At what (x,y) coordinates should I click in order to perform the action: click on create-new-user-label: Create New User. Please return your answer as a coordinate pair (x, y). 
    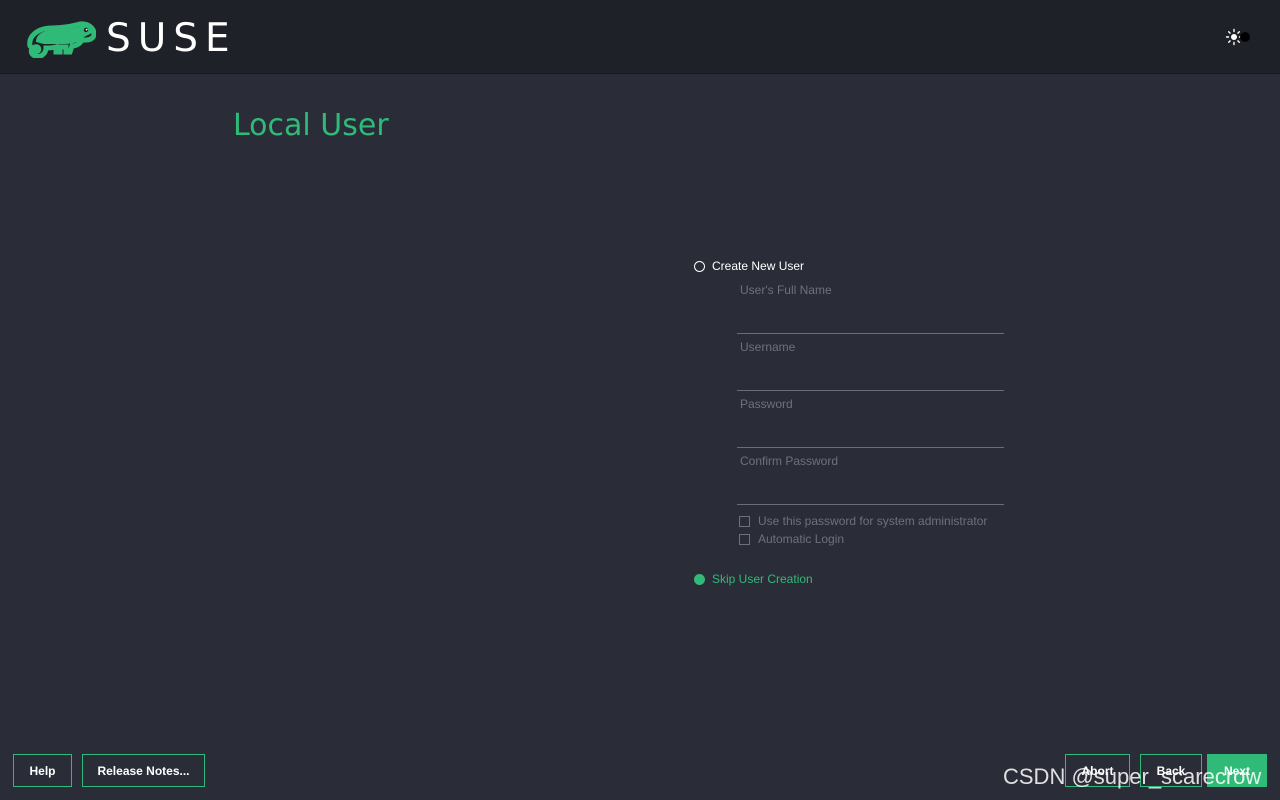
    Looking at the image, I should click on (758, 266).